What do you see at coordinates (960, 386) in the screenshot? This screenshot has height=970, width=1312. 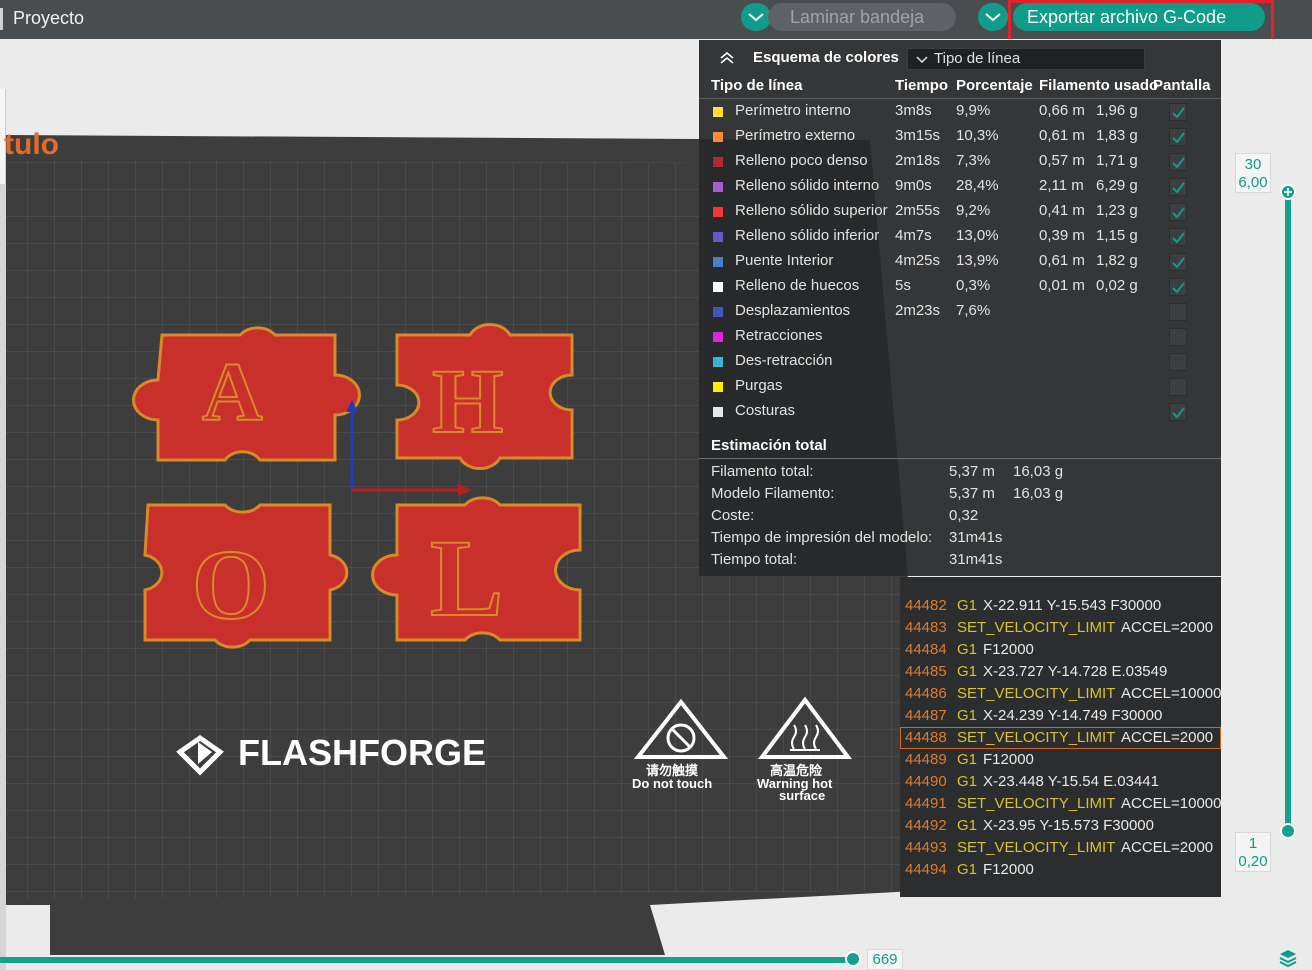 I see `line-type-row: Purgas` at bounding box center [960, 386].